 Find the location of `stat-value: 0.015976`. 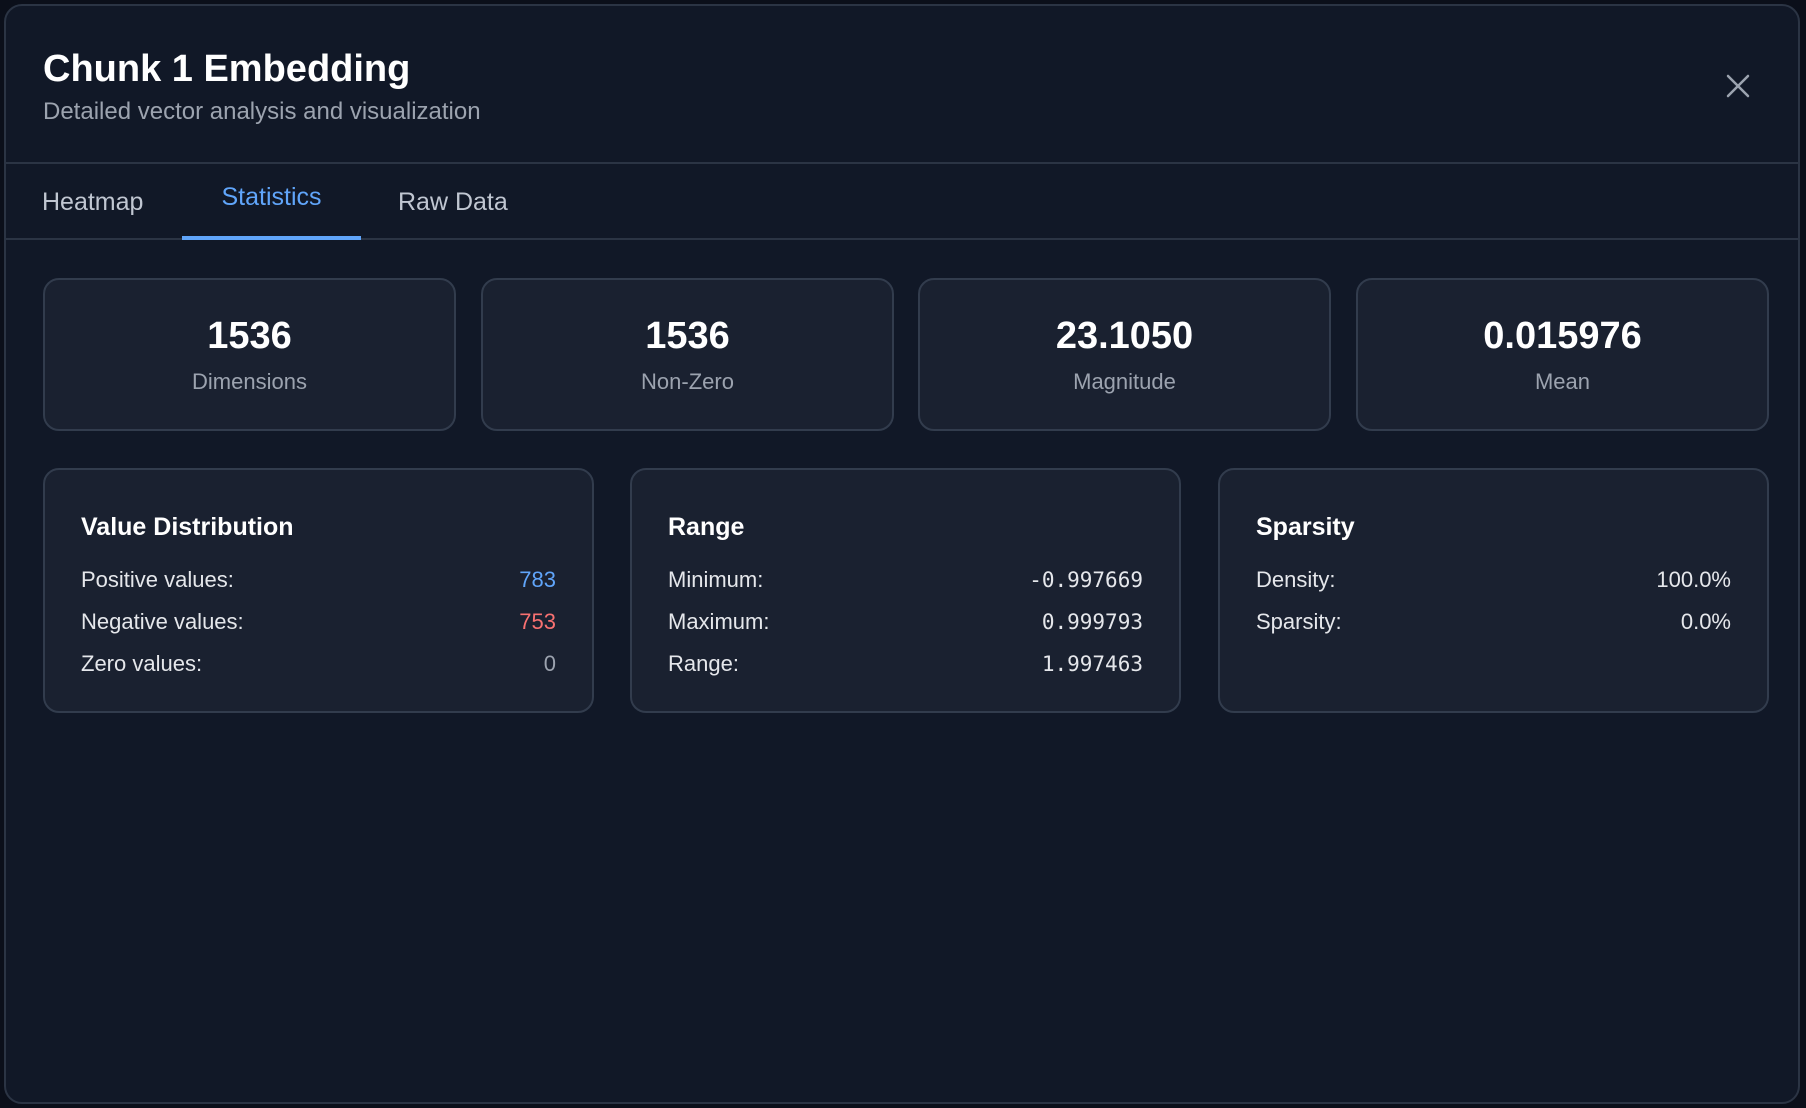

stat-value: 0.015976 is located at coordinates (1562, 336).